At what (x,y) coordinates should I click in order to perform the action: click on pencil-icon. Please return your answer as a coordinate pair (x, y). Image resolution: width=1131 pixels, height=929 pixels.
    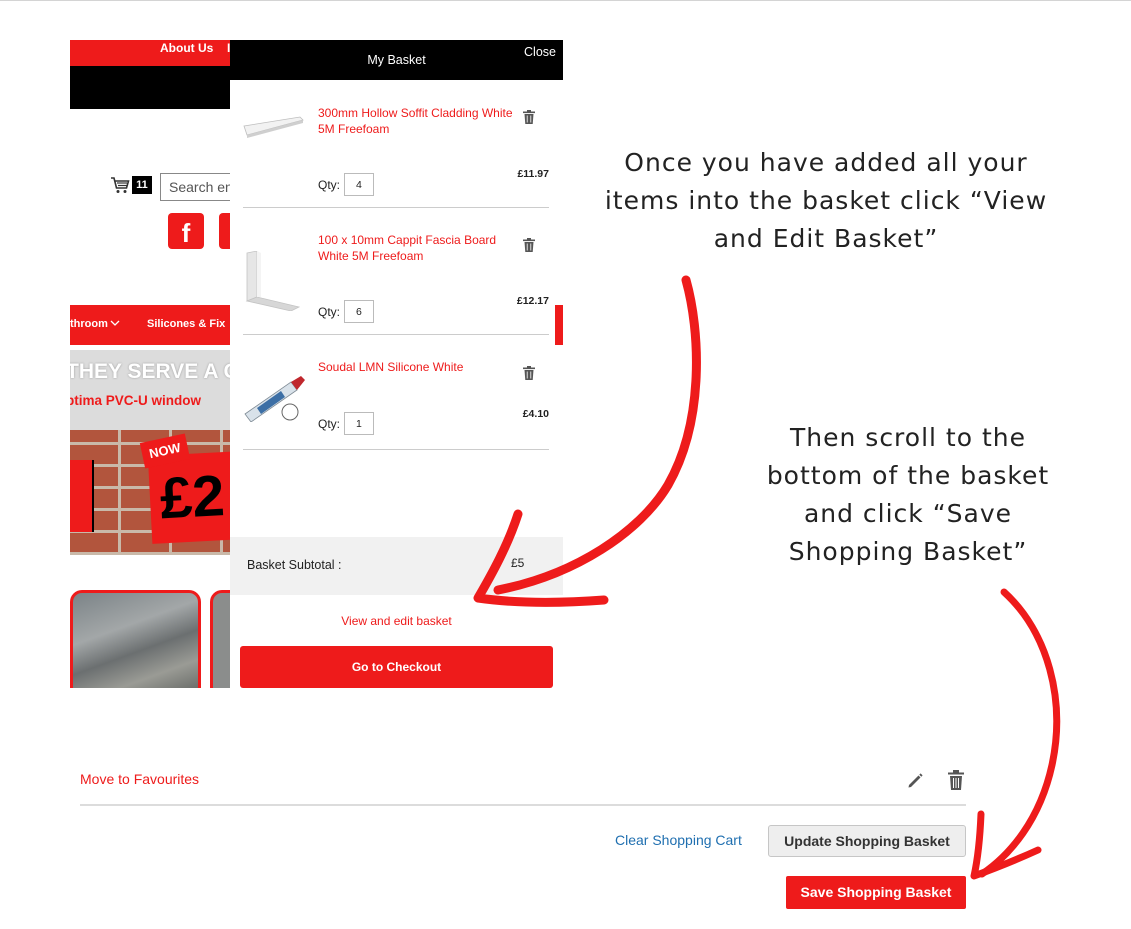
    Looking at the image, I should click on (914, 779).